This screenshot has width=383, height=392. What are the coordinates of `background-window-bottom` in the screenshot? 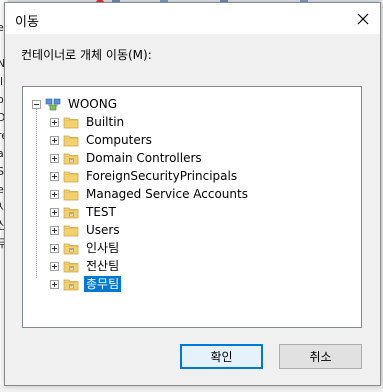 It's located at (191, 388).